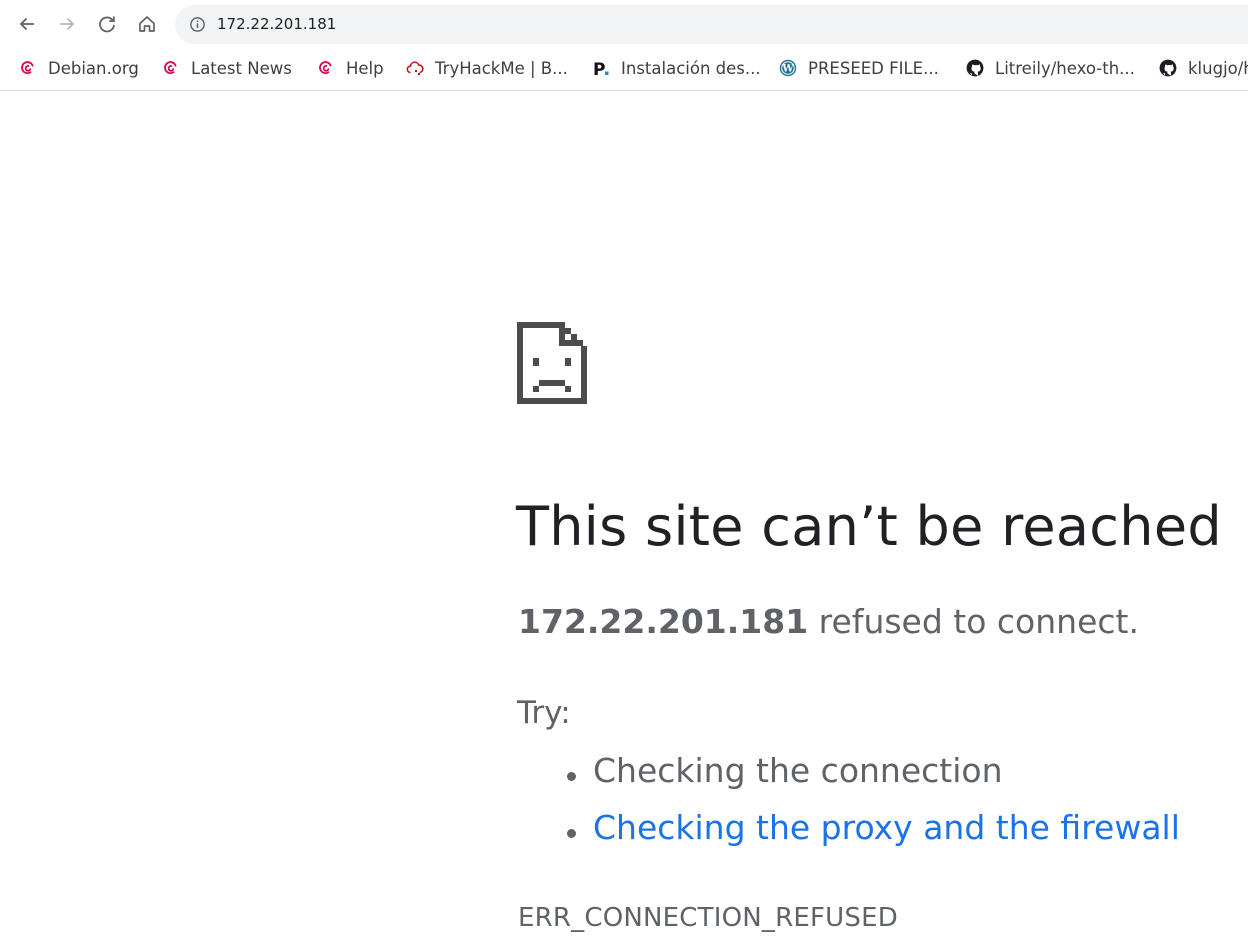 This screenshot has width=1248, height=936. I want to click on address-bar: 172.22.201.181, so click(711, 24).